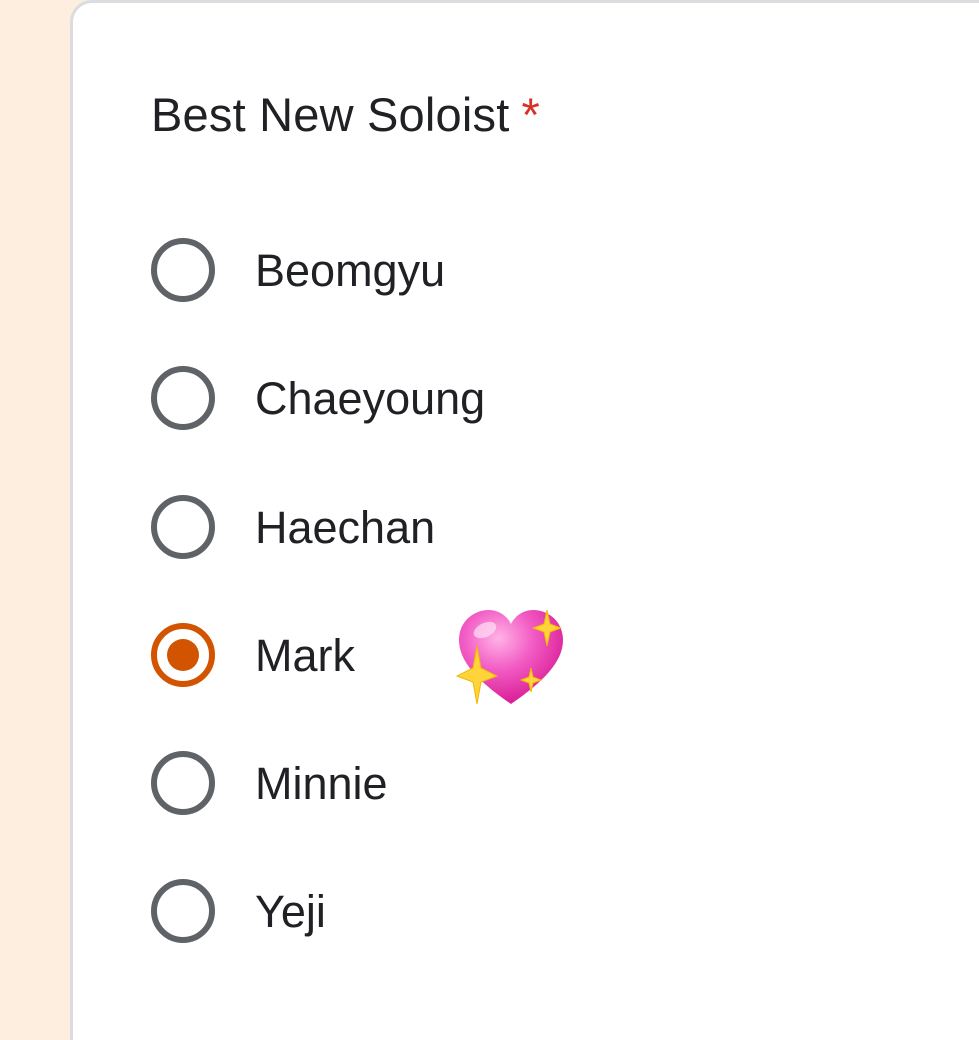 This screenshot has height=1040, width=979. Describe the element at coordinates (345, 527) in the screenshot. I see `option-label: Haechan` at that location.